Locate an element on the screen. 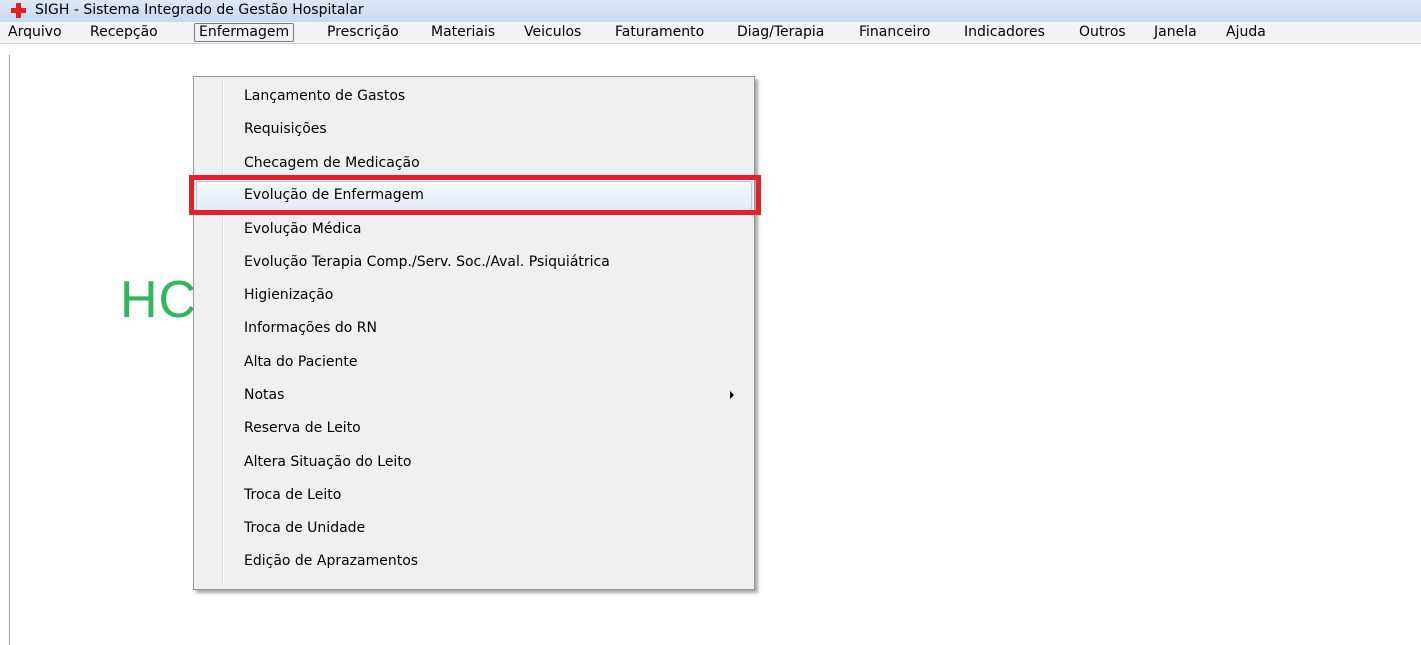  menu-item-troca-de-leito: Troca de Leito is located at coordinates (474, 496).